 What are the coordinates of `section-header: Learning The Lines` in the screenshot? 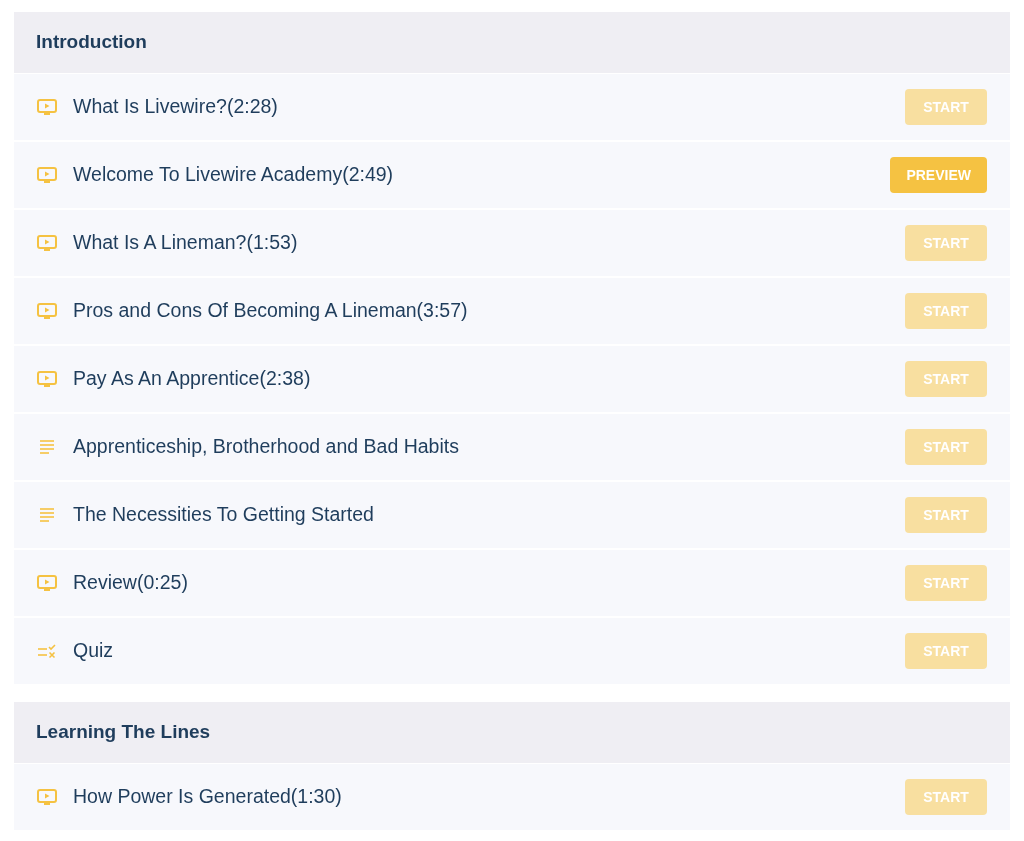 It's located at (512, 733).